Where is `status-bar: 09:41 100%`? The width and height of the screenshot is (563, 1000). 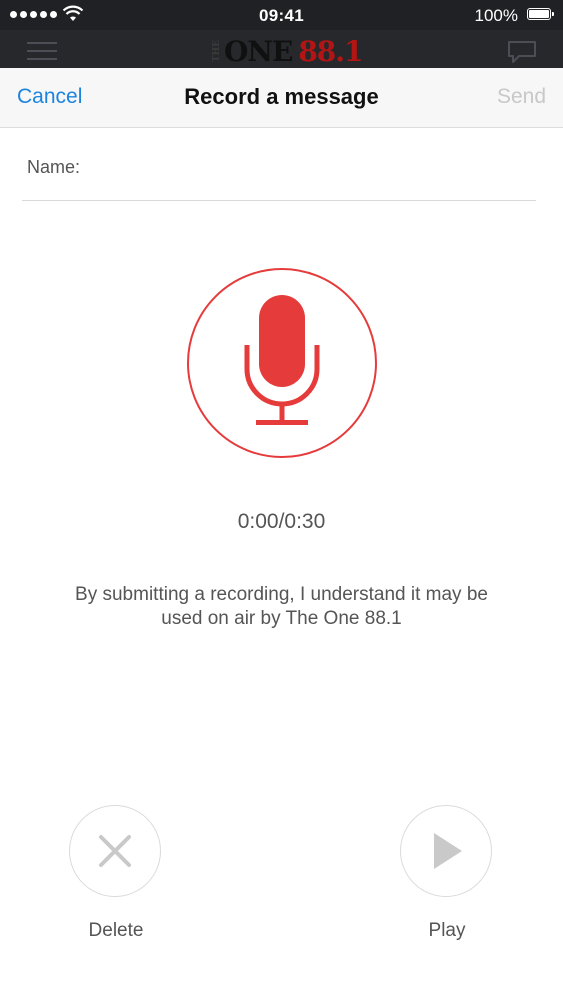 status-bar: 09:41 100% is located at coordinates (281, 15).